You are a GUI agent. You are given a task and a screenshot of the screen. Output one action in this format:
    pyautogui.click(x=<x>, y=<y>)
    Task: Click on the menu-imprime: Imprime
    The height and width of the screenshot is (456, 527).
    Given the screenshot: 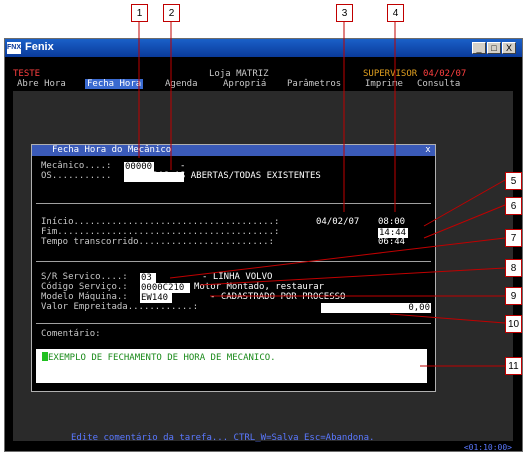 What is the action you would take?
    pyautogui.click(x=384, y=84)
    